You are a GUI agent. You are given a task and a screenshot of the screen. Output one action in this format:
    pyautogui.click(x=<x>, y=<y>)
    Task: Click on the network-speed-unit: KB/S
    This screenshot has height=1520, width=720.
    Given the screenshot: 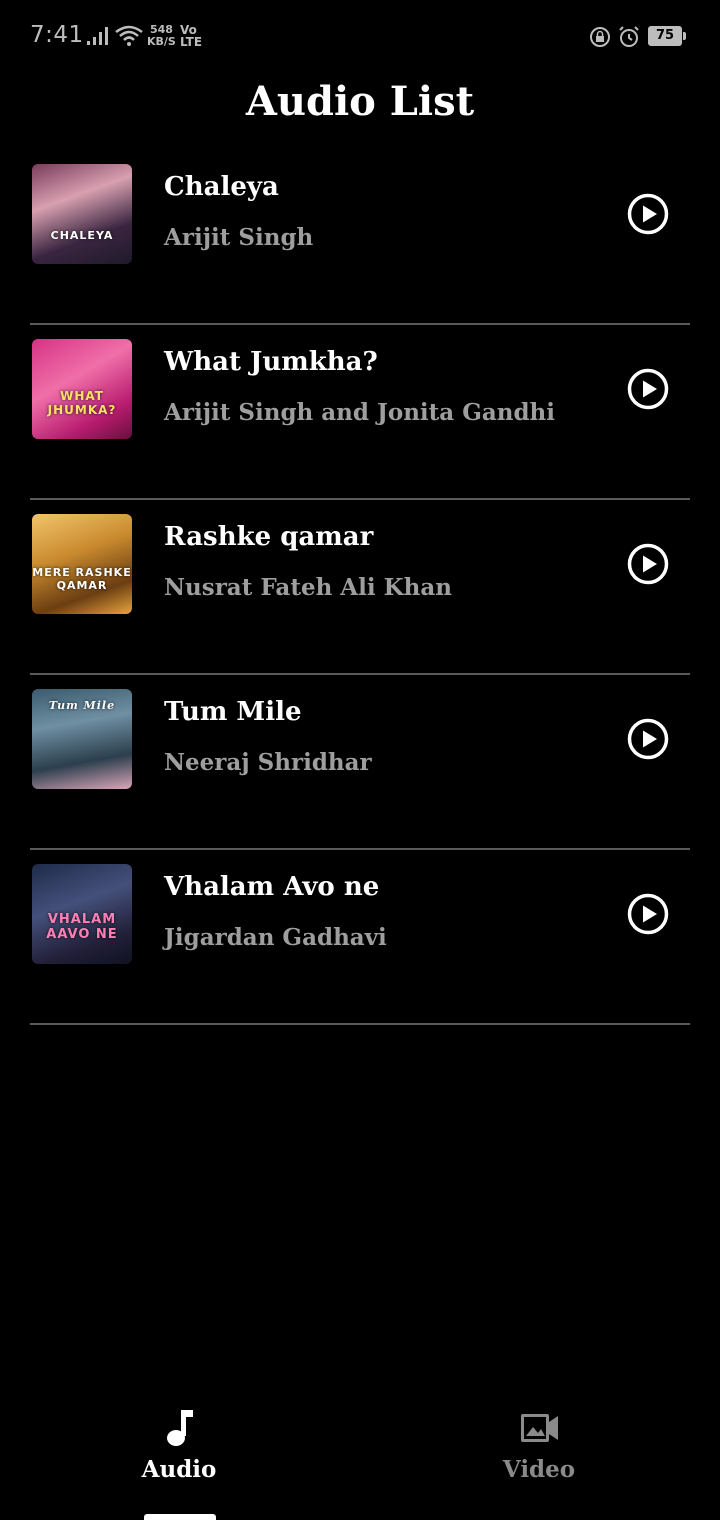 What is the action you would take?
    pyautogui.click(x=161, y=41)
    